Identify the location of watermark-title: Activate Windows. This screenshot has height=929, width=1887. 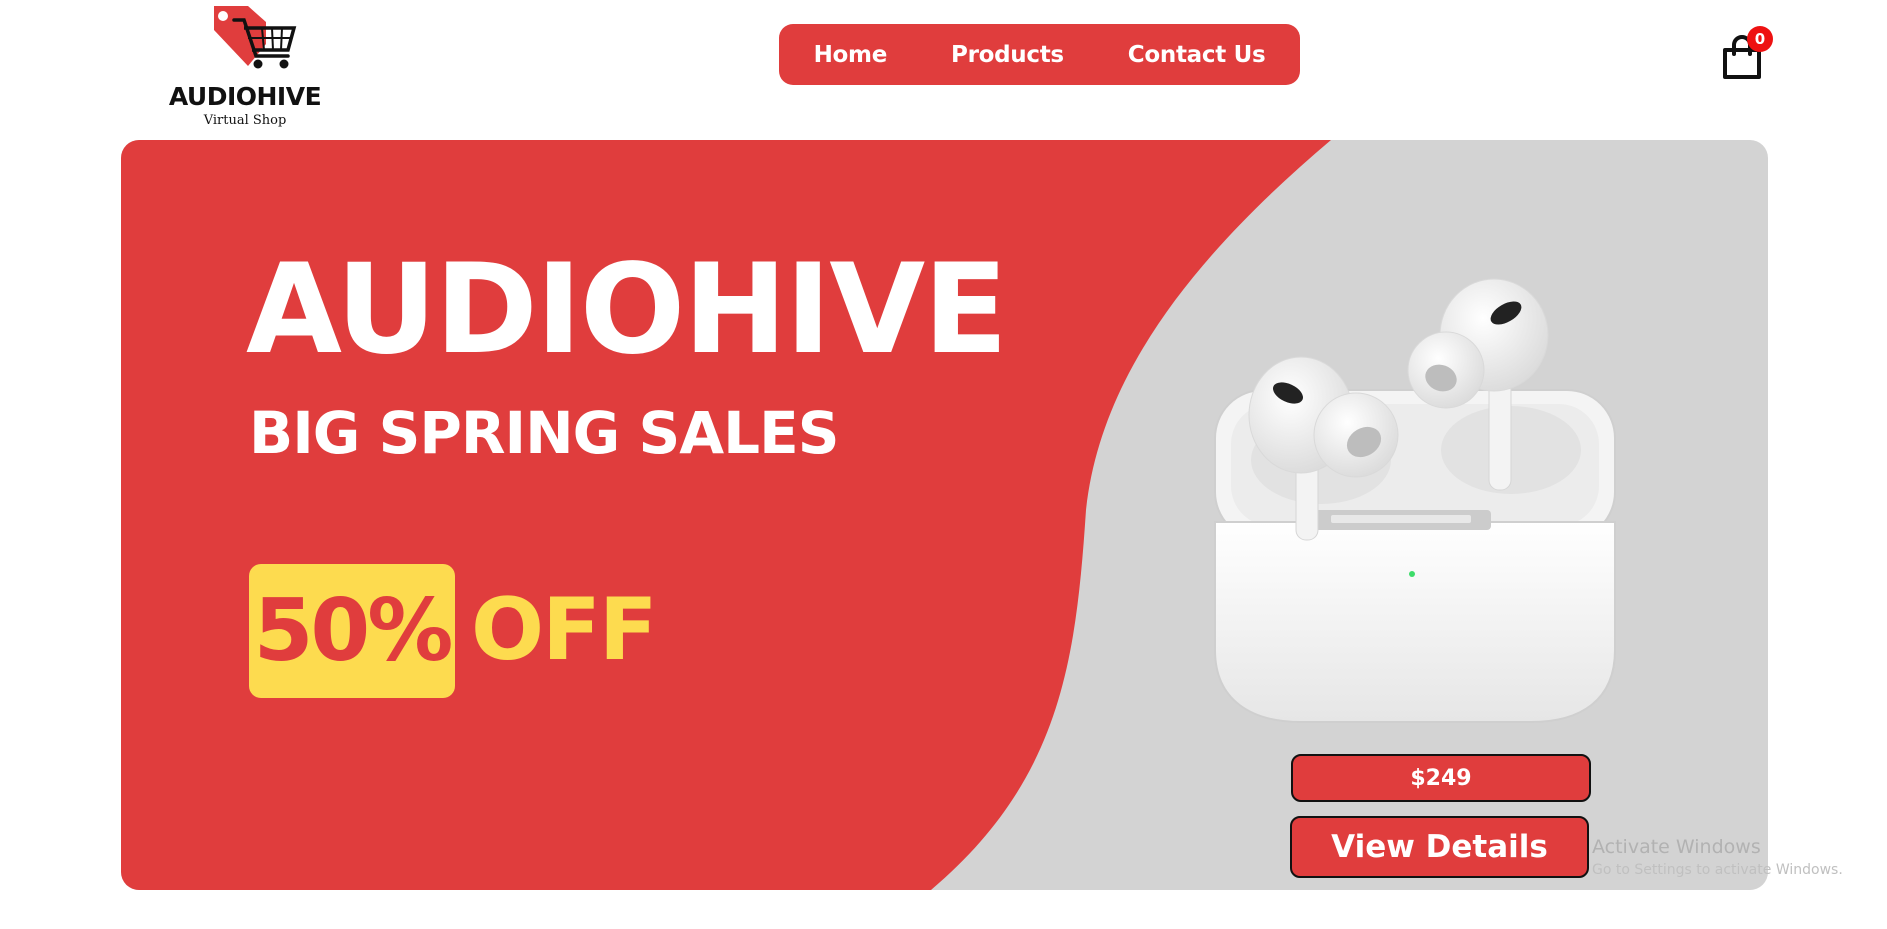
(1676, 847).